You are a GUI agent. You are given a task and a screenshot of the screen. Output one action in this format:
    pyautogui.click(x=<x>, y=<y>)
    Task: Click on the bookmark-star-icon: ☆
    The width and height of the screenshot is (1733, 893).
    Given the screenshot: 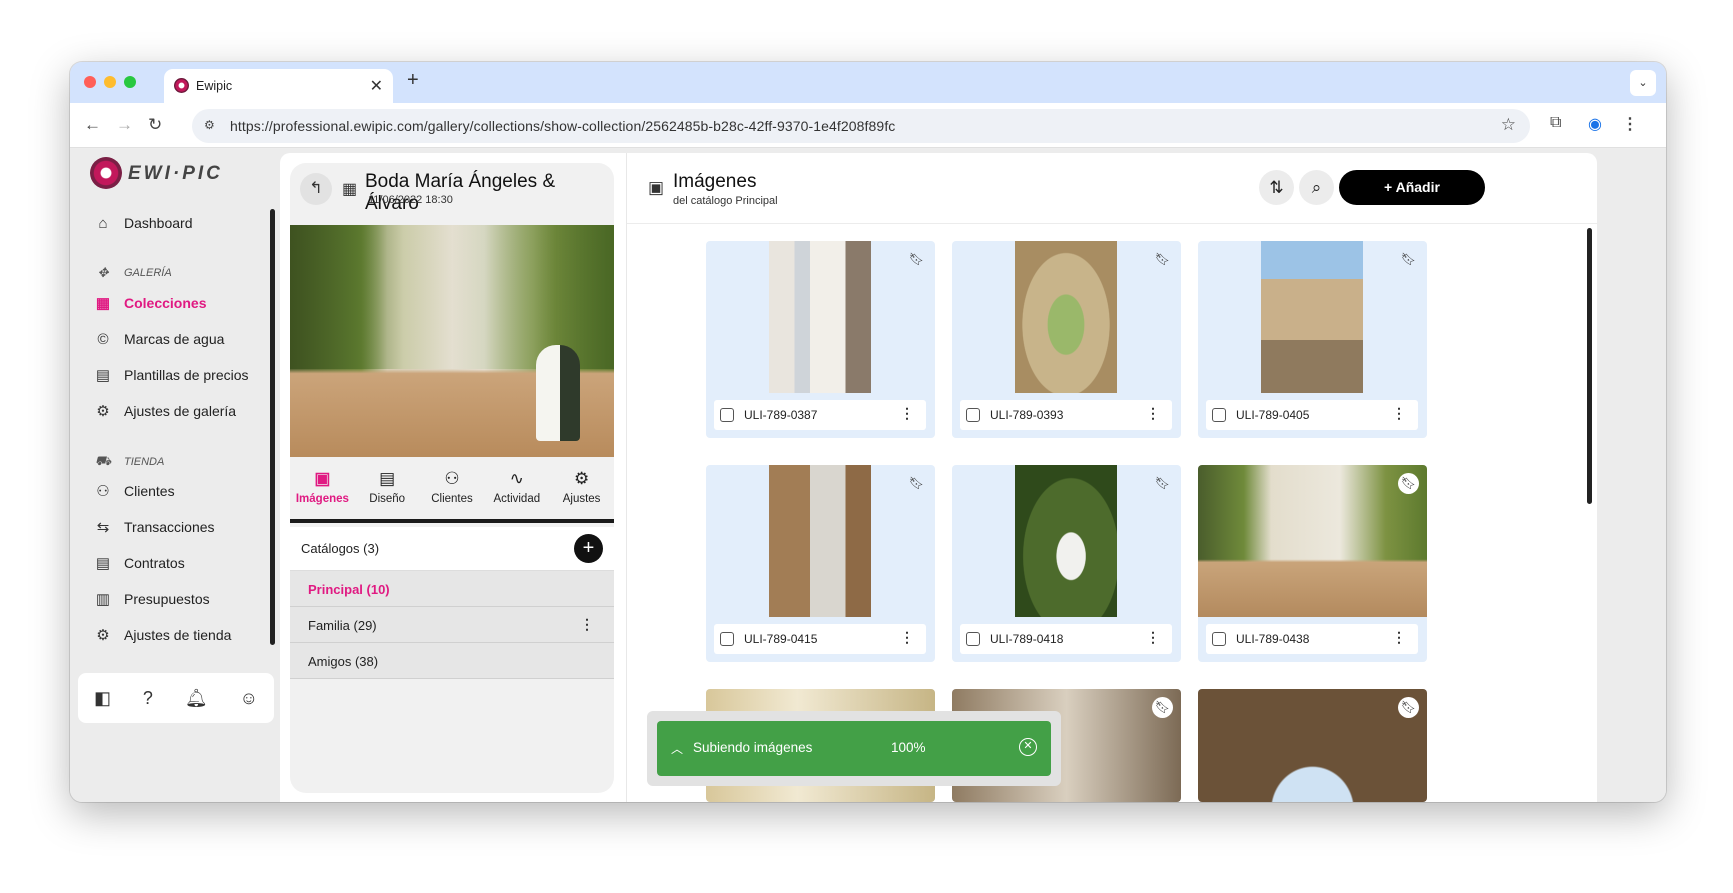 What is the action you would take?
    pyautogui.click(x=1508, y=125)
    